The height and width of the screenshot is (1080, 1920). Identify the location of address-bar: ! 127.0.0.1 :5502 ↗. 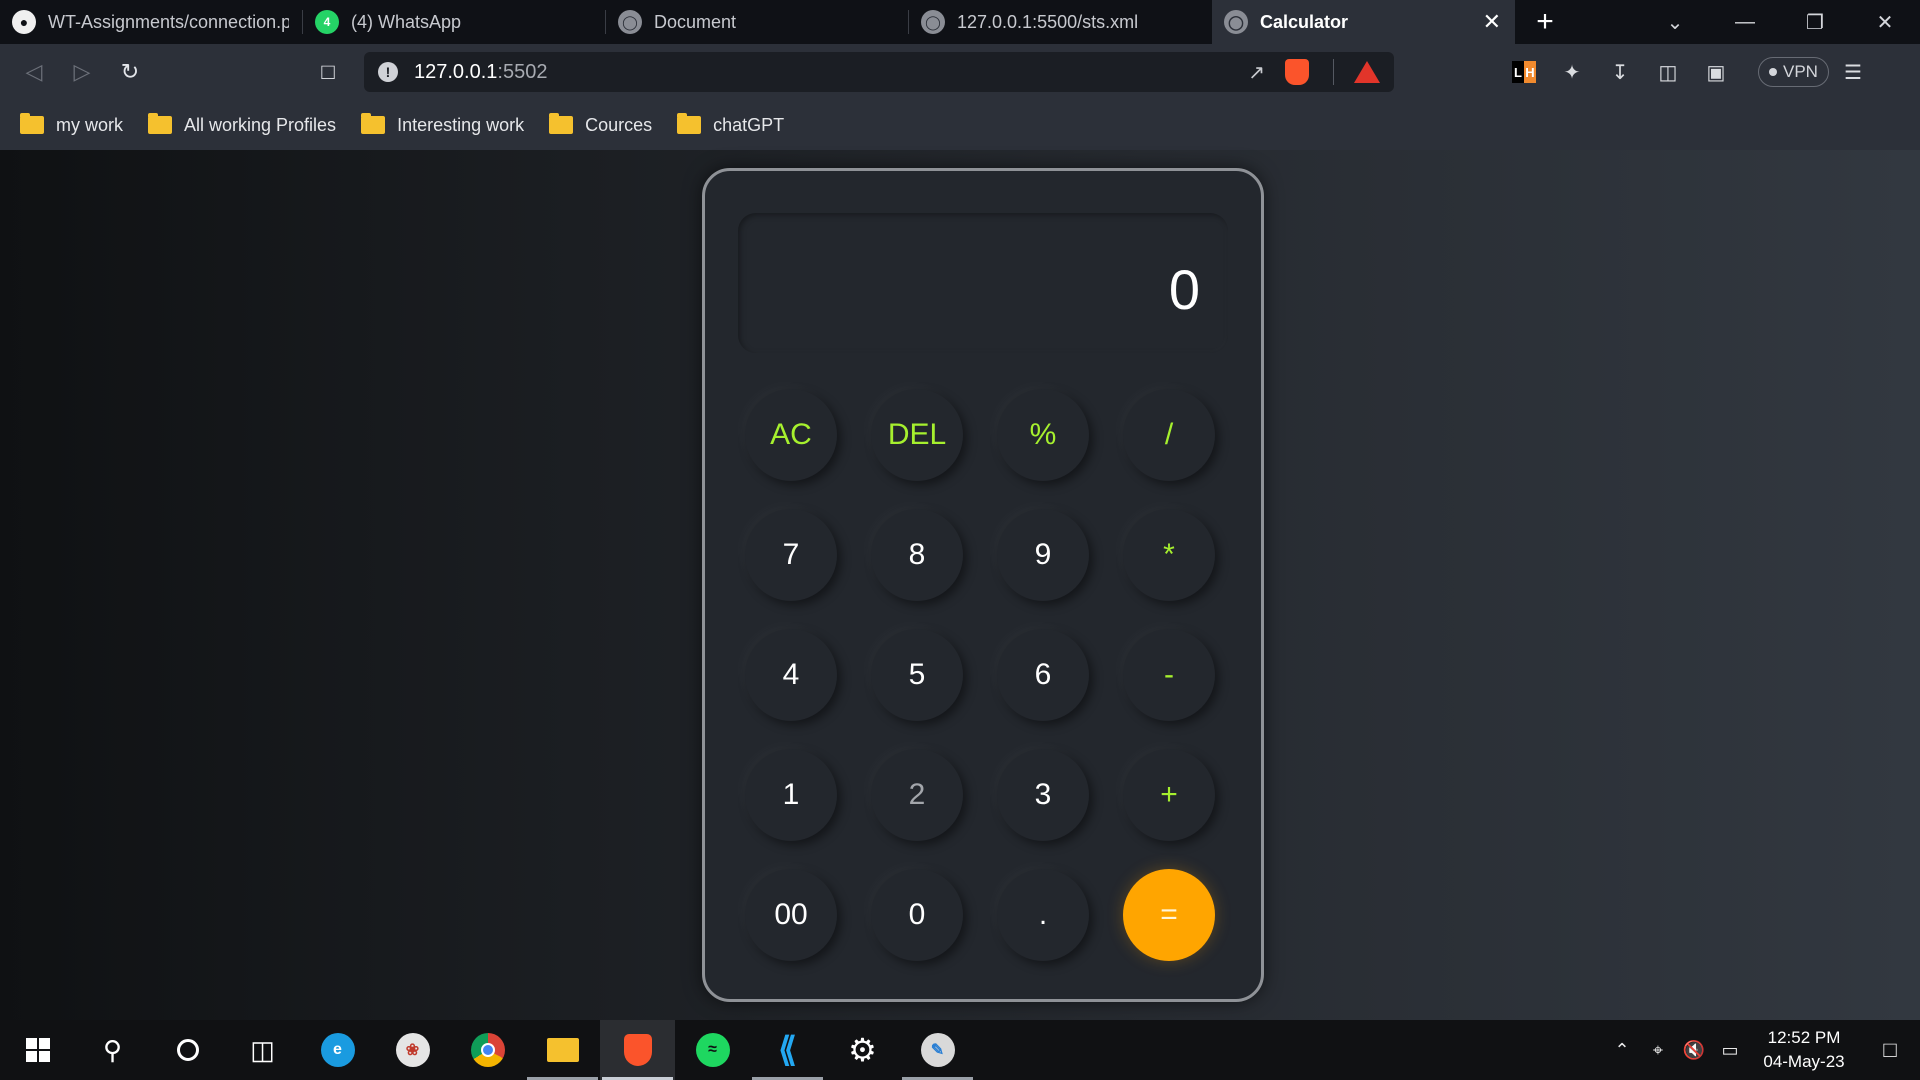
(879, 72).